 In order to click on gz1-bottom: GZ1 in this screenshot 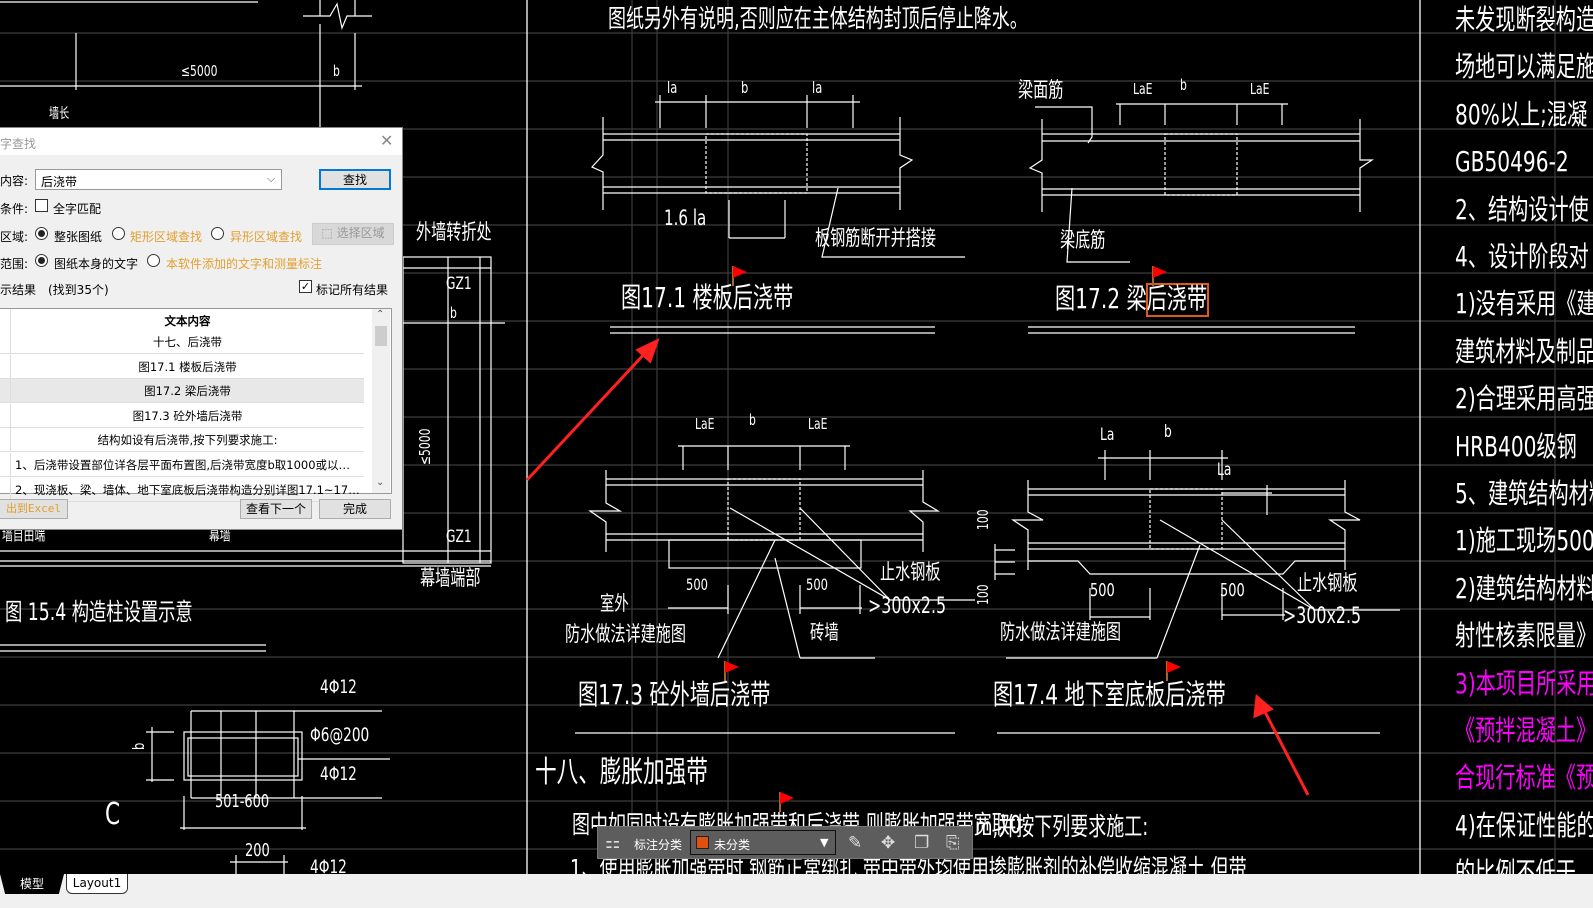, I will do `click(459, 537)`.